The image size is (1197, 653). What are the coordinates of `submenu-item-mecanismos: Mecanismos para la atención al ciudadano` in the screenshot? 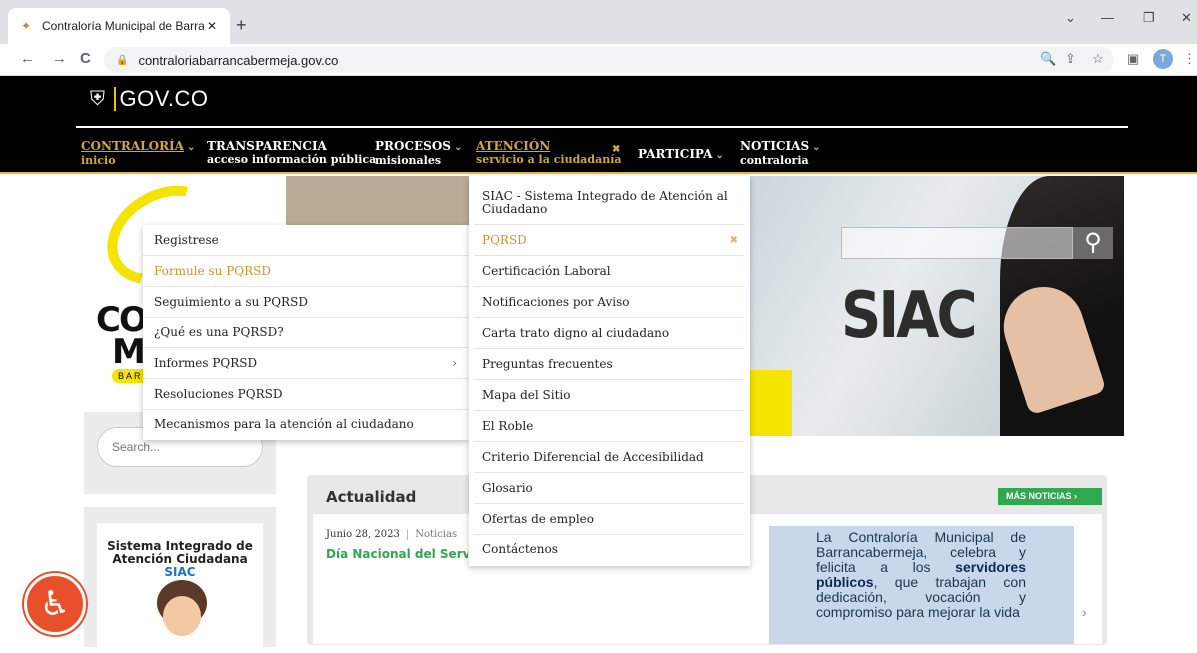 It's located at (306, 424).